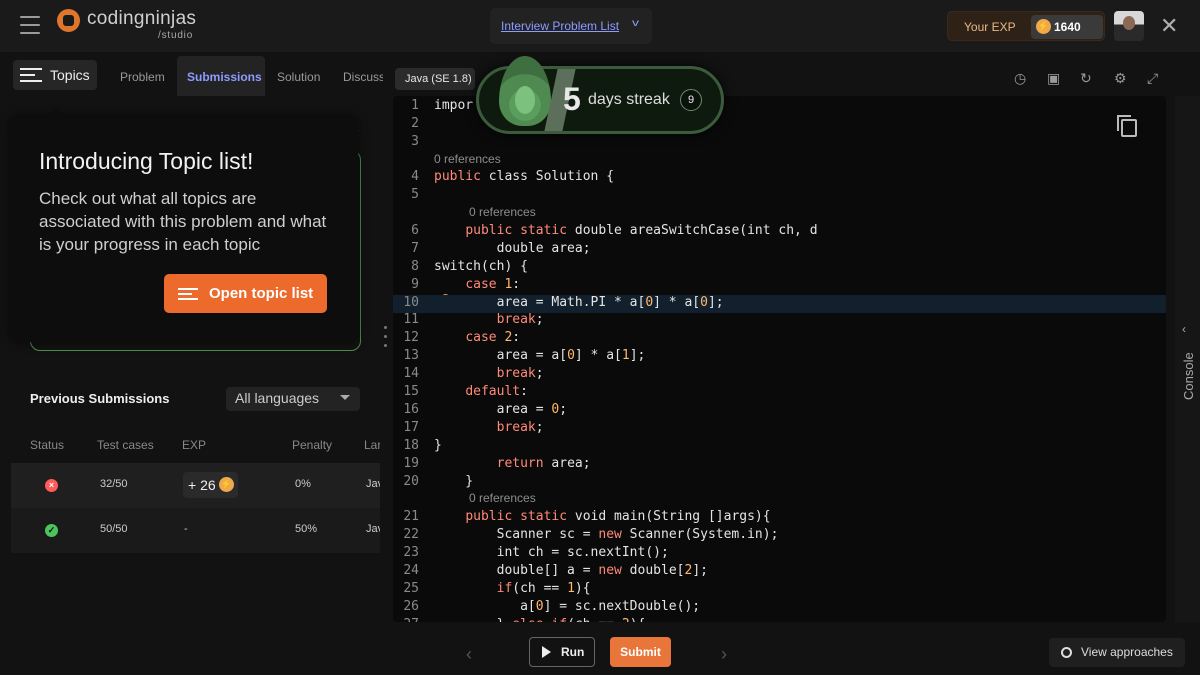  What do you see at coordinates (524, 176) in the screenshot?
I see `code-text: public class Solution {` at bounding box center [524, 176].